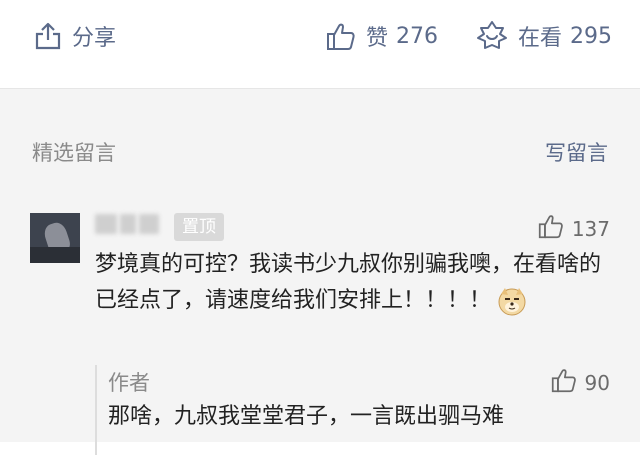 Image resolution: width=640 pixels, height=455 pixels. What do you see at coordinates (377, 38) in the screenshot?
I see `like-label: 赞` at bounding box center [377, 38].